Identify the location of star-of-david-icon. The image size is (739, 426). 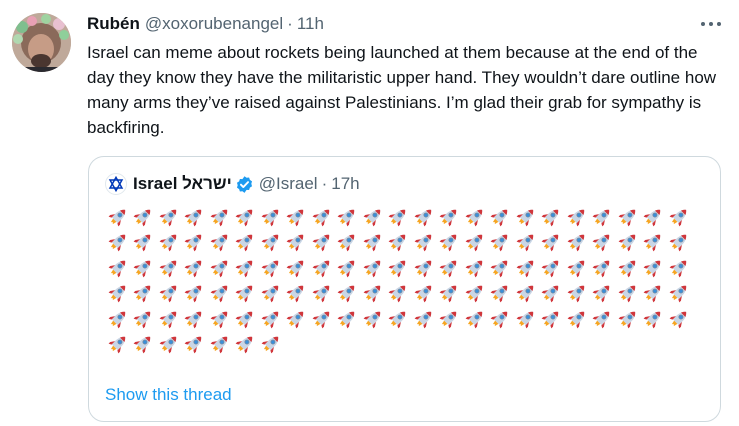
(116, 184).